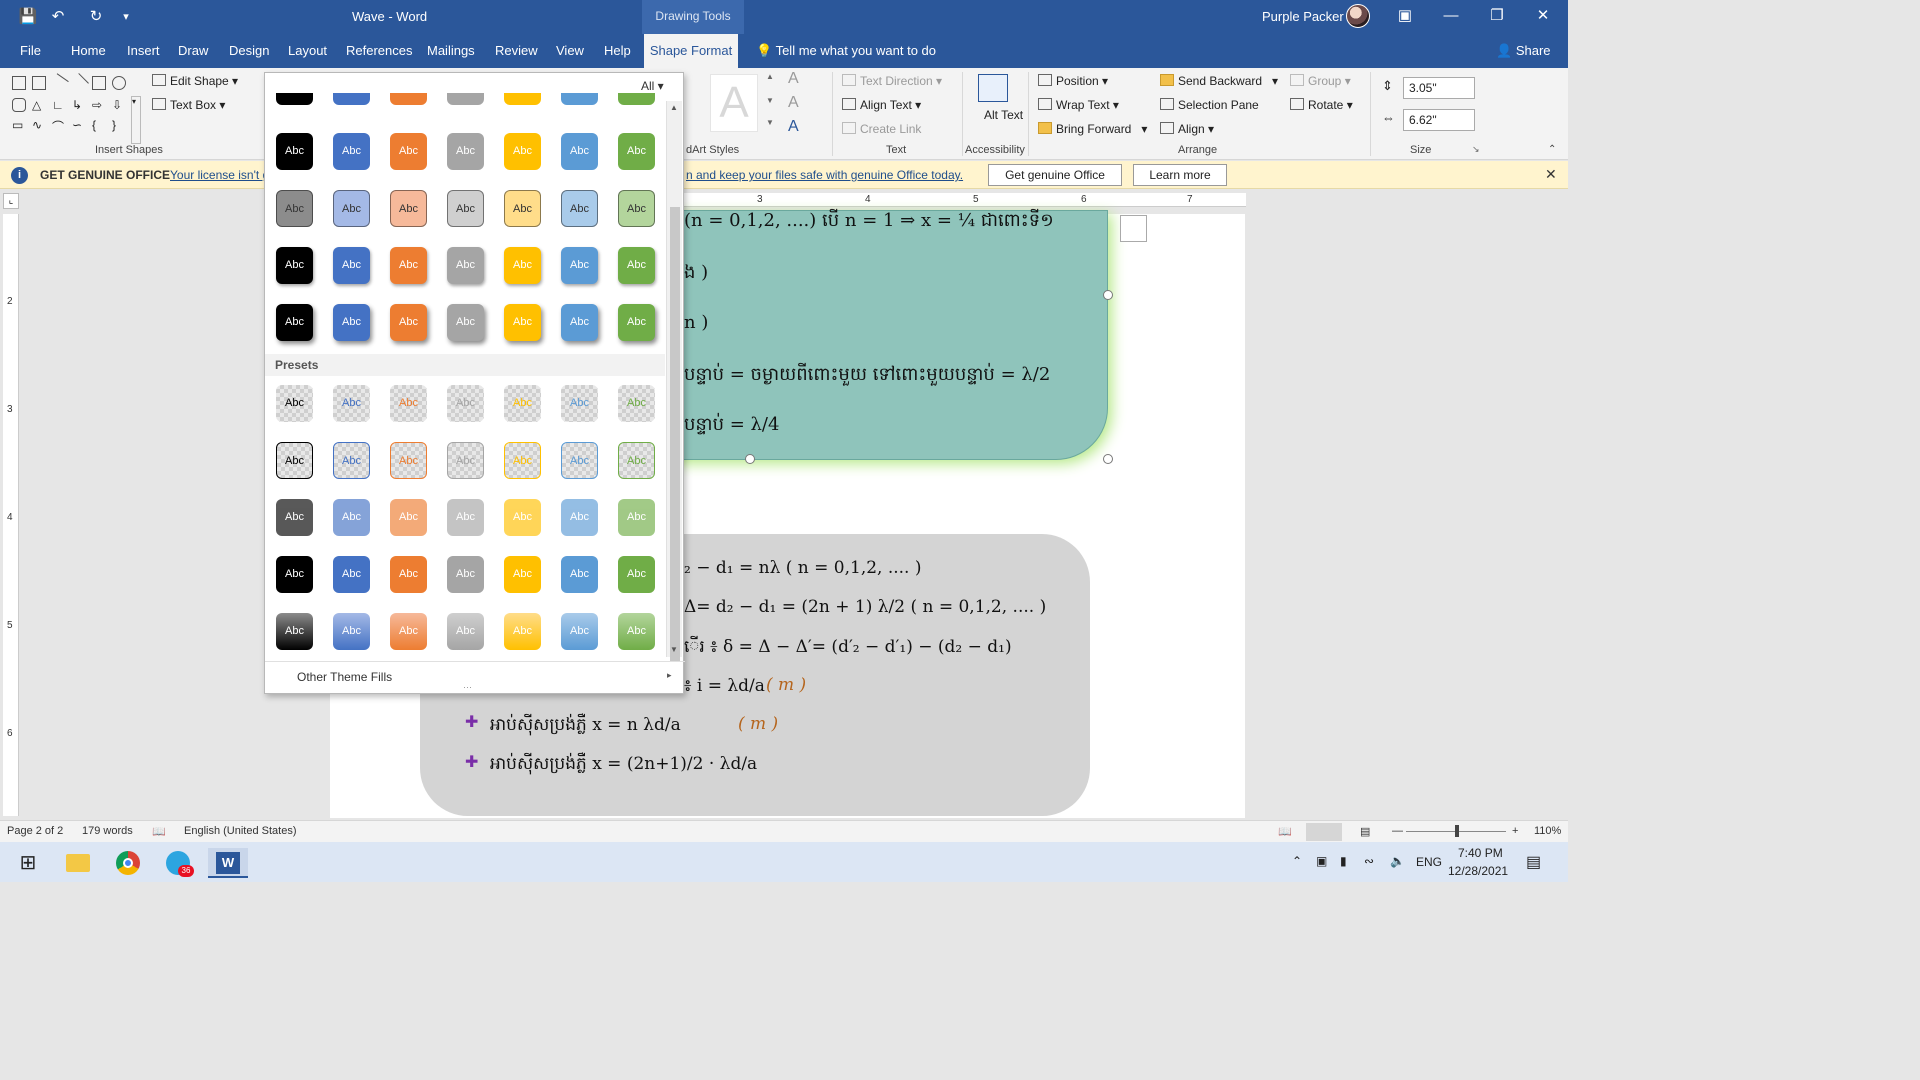  What do you see at coordinates (892, 81) in the screenshot?
I see `text-direction-button: Text Direction ▾` at bounding box center [892, 81].